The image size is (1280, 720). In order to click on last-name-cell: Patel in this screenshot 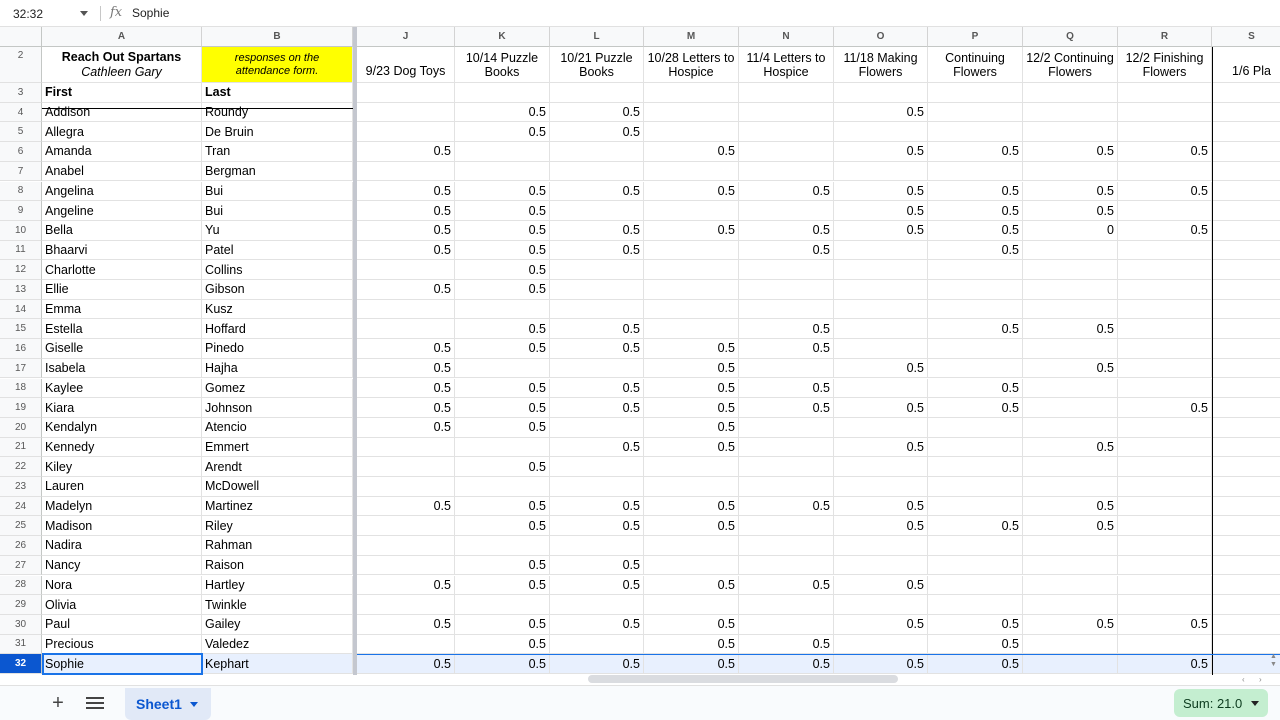, I will do `click(277, 250)`.